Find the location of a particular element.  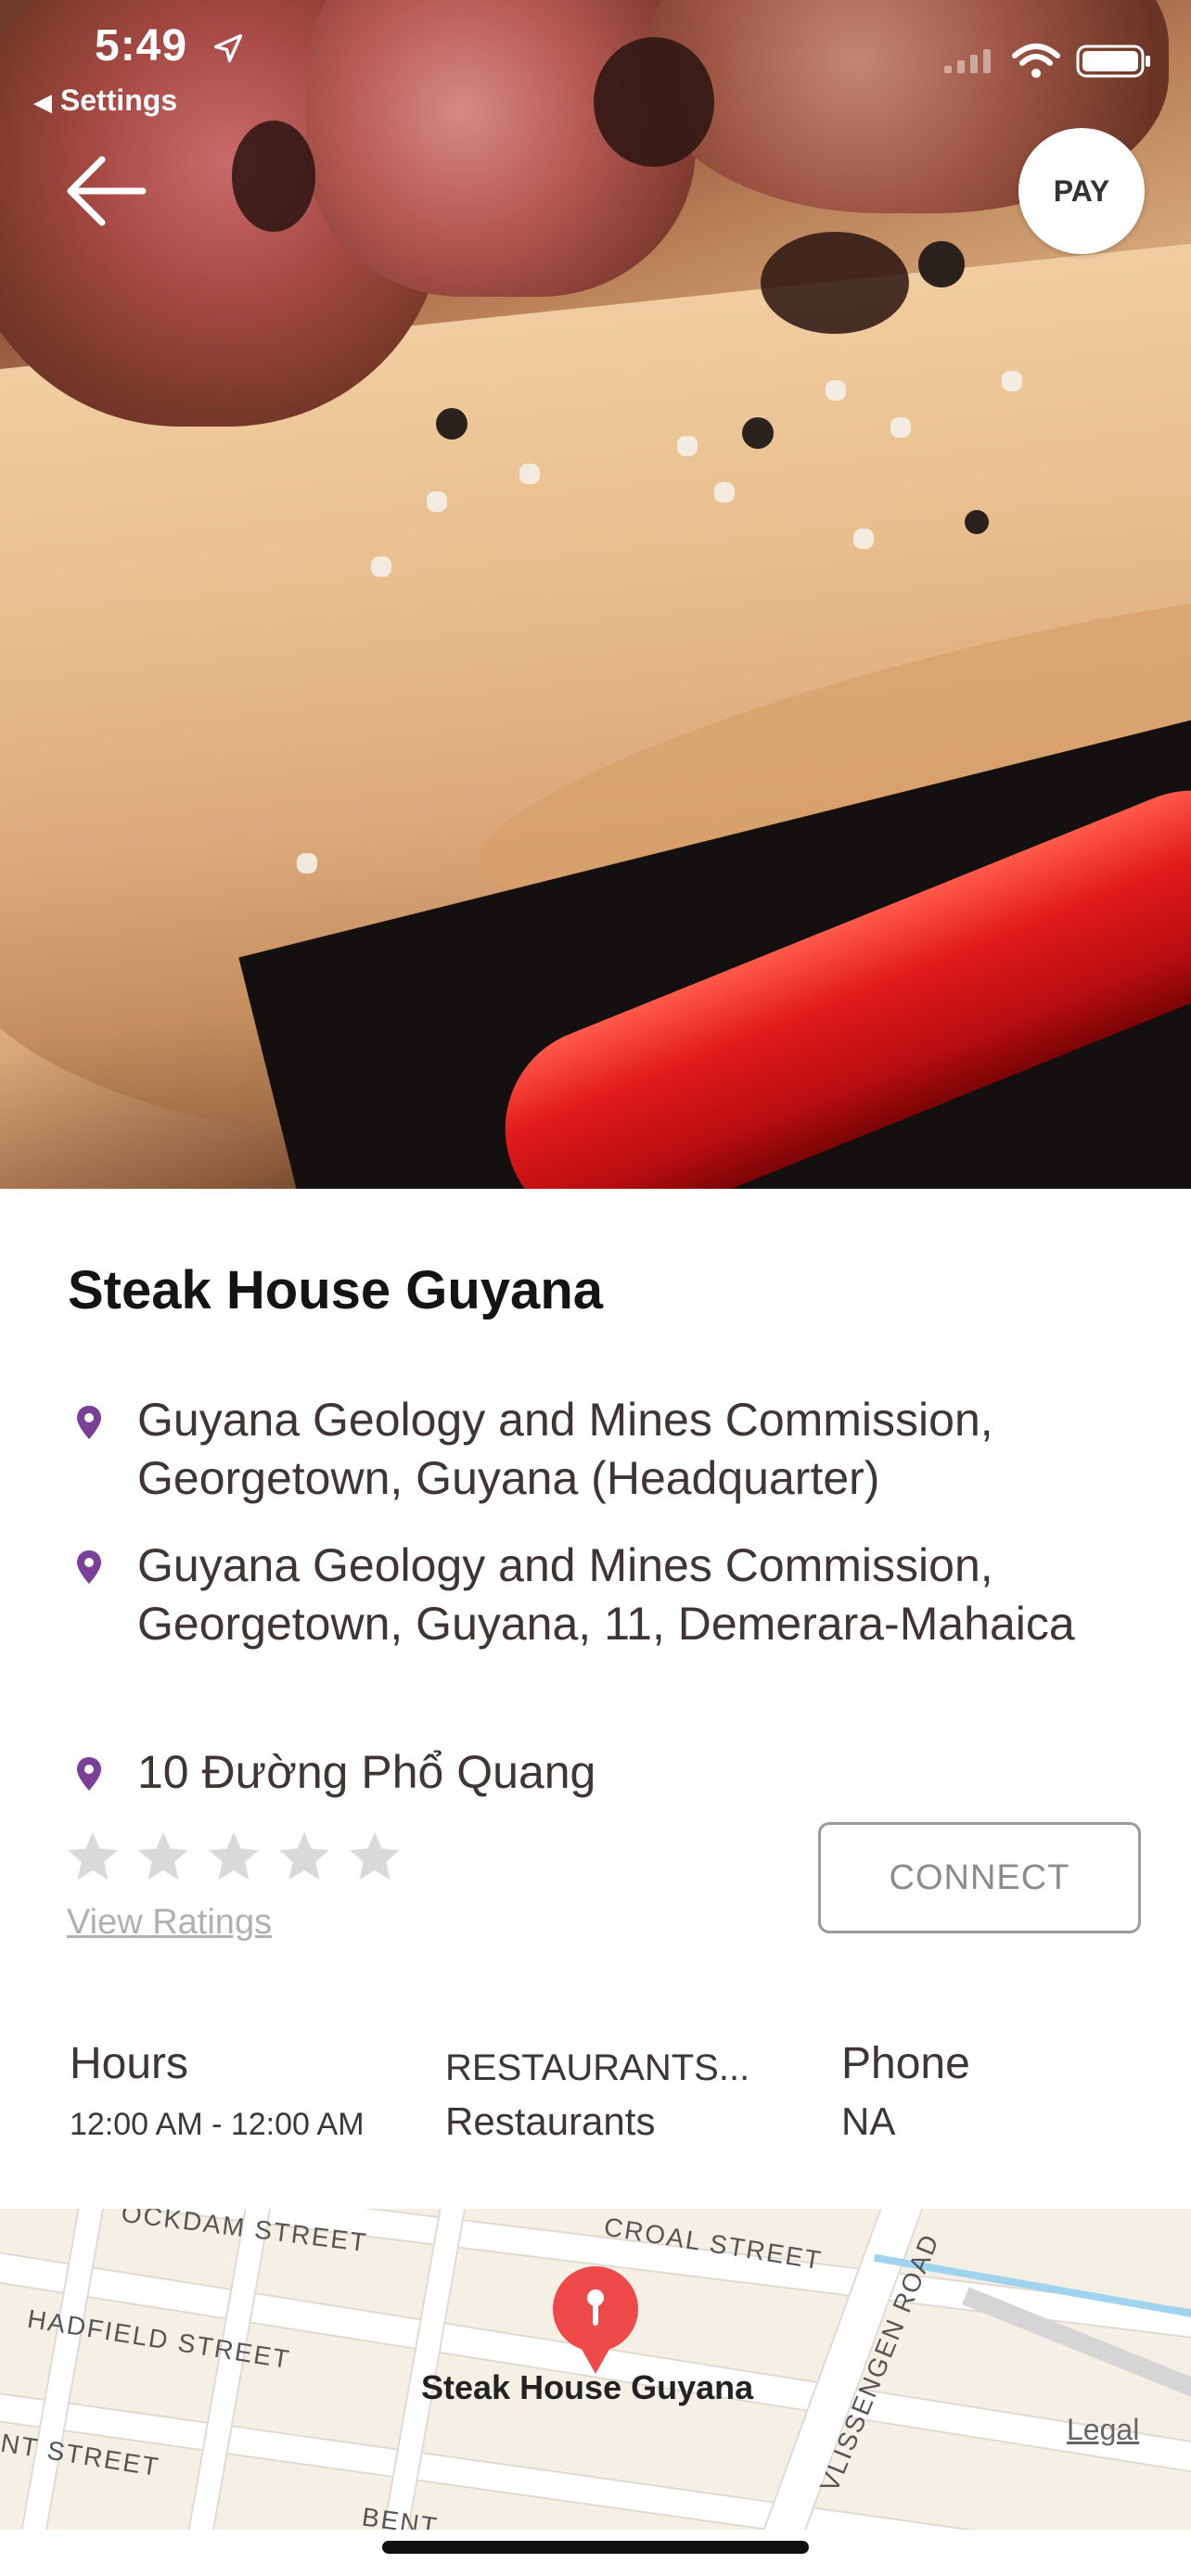

battery-icon is located at coordinates (1113, 61).